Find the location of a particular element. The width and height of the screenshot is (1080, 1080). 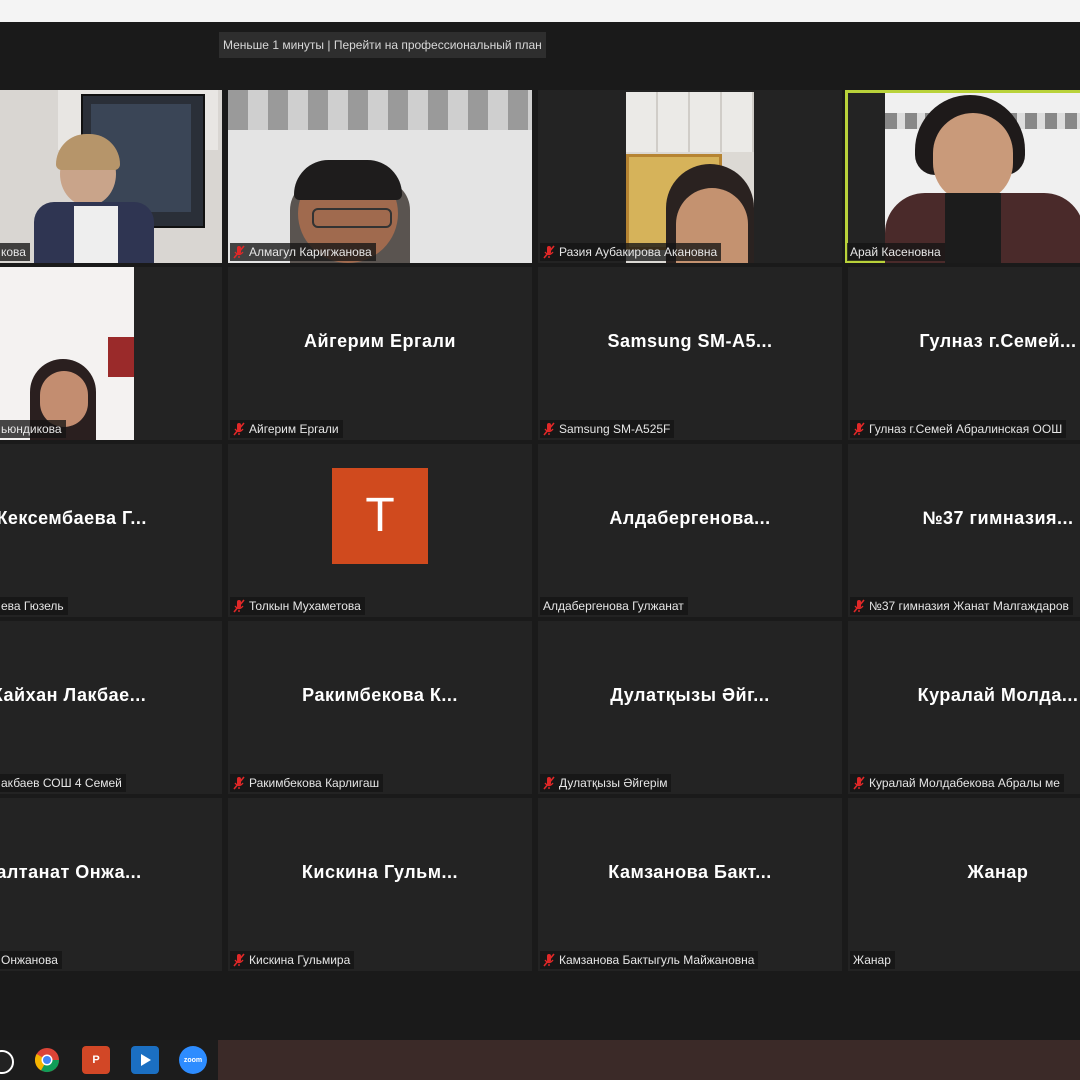

participant-name: Арай Касеновна is located at coordinates (895, 252).